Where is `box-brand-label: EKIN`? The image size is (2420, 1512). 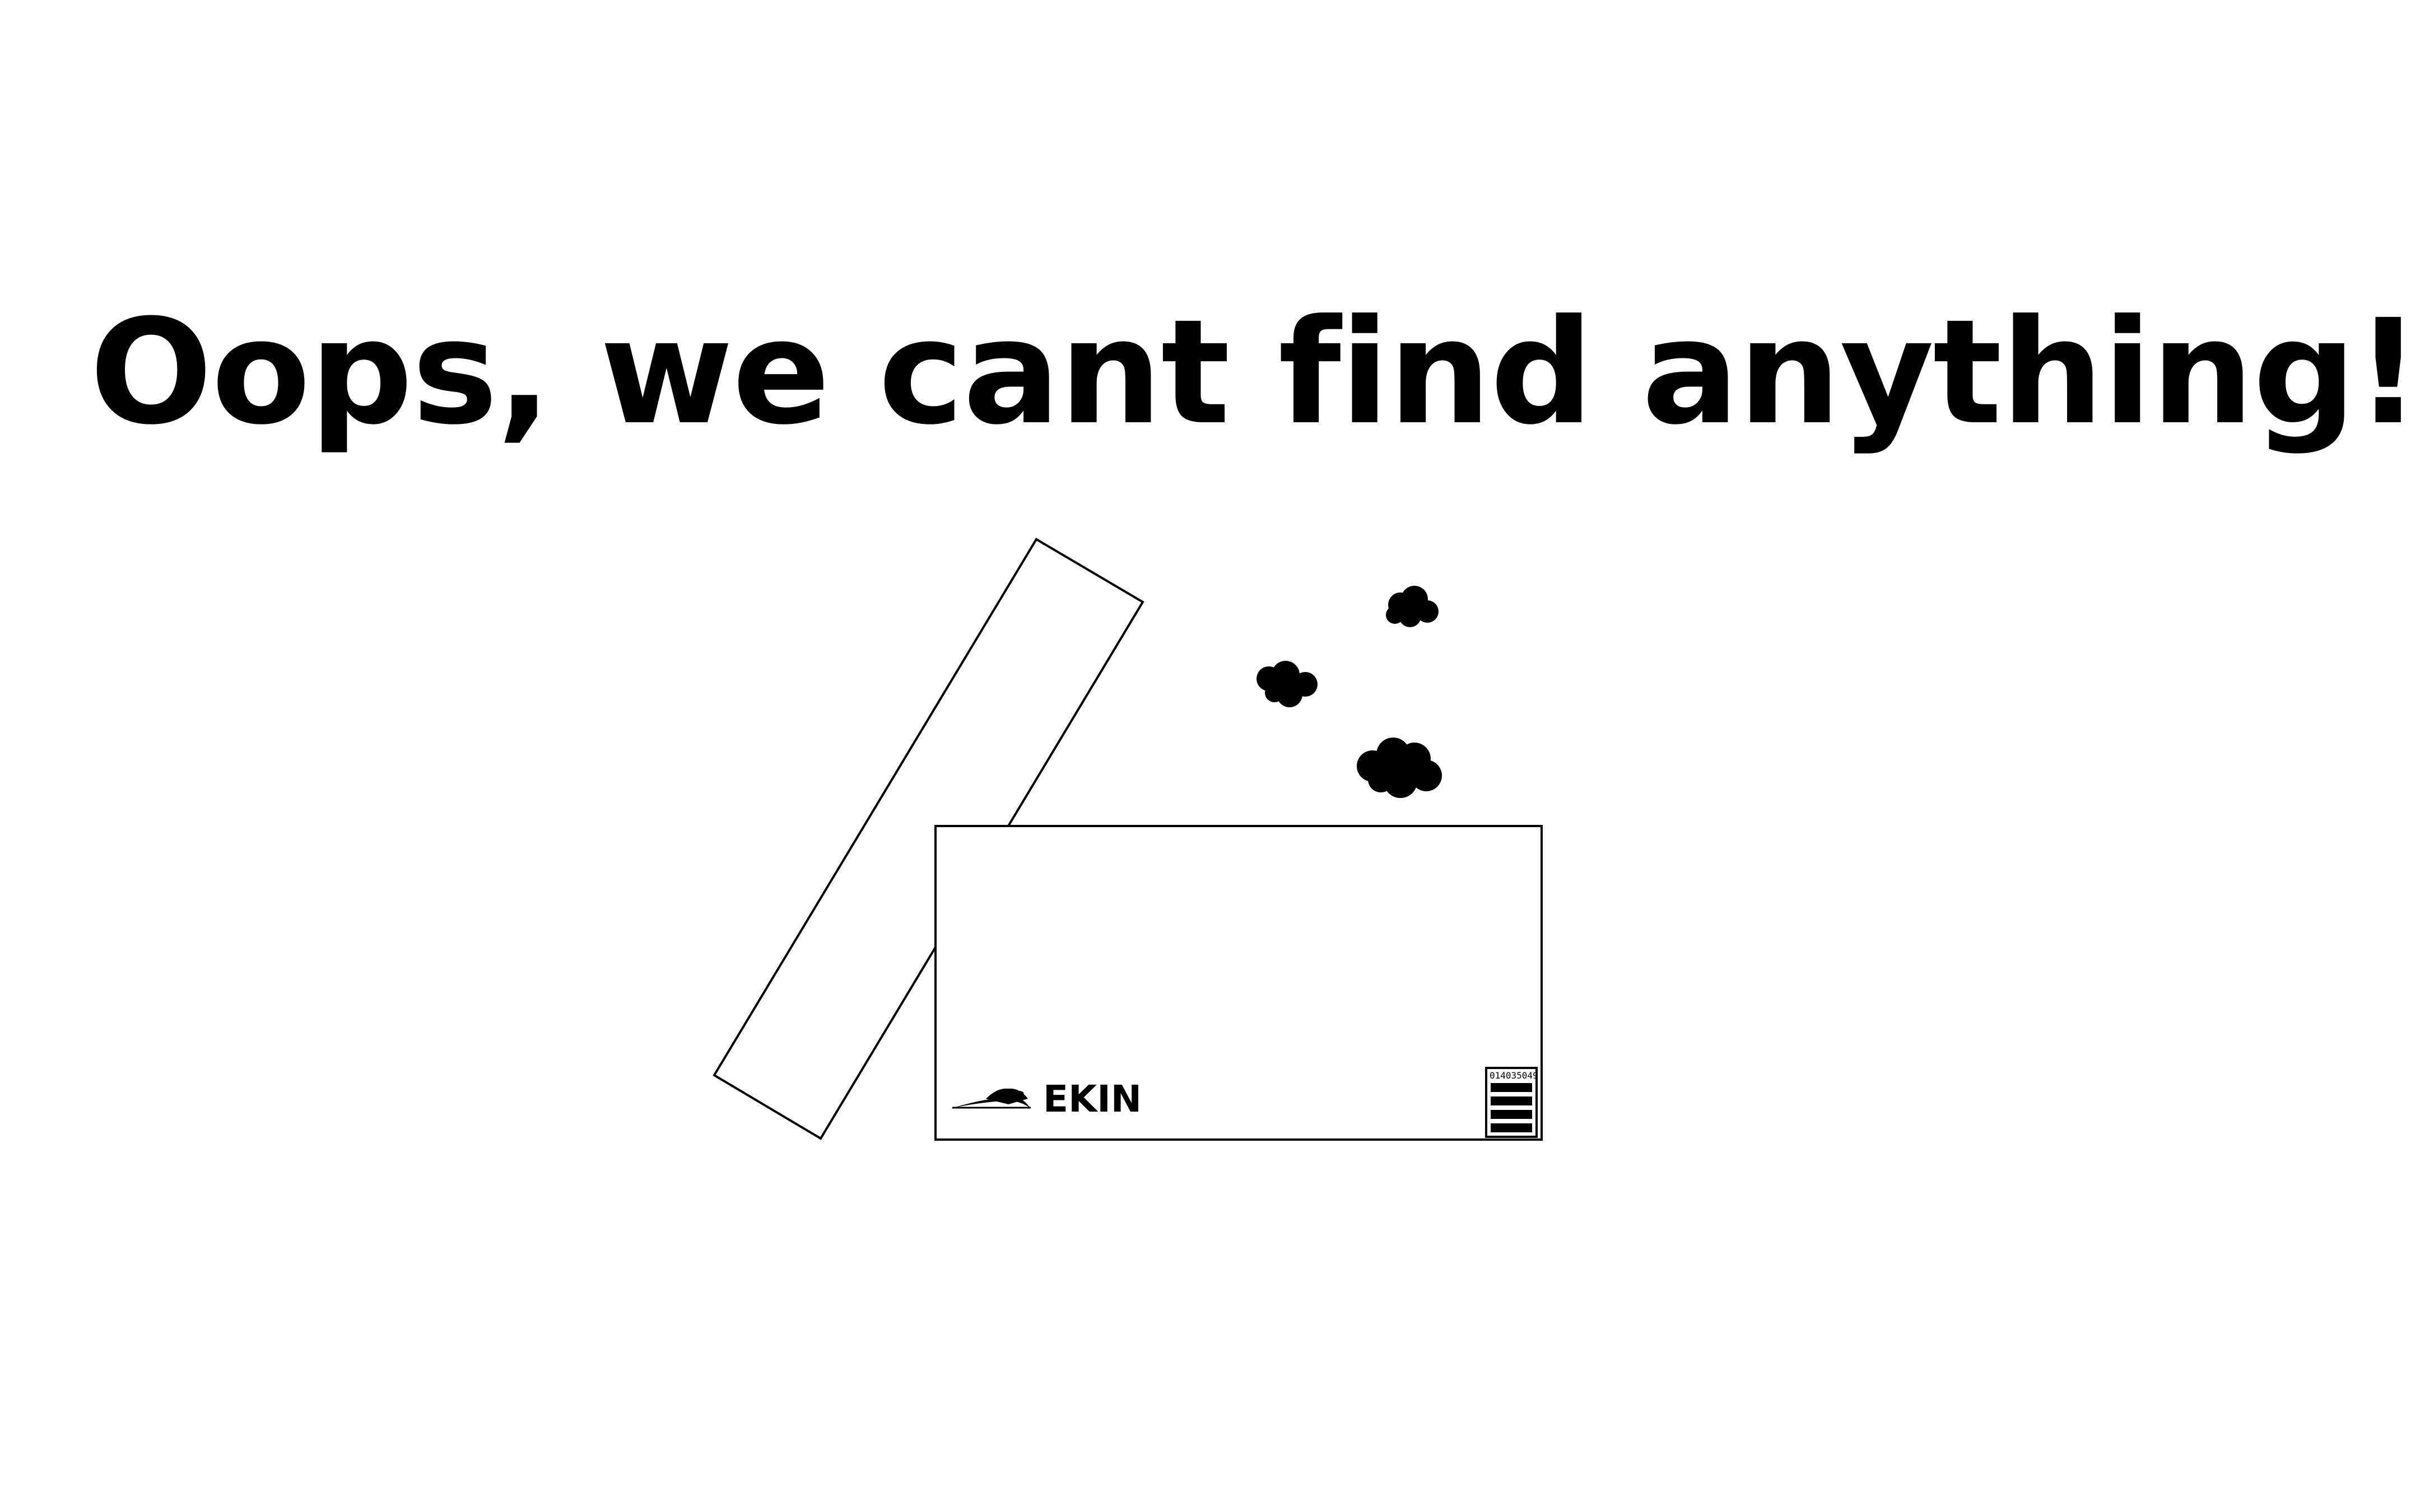 box-brand-label: EKIN is located at coordinates (1092, 1099).